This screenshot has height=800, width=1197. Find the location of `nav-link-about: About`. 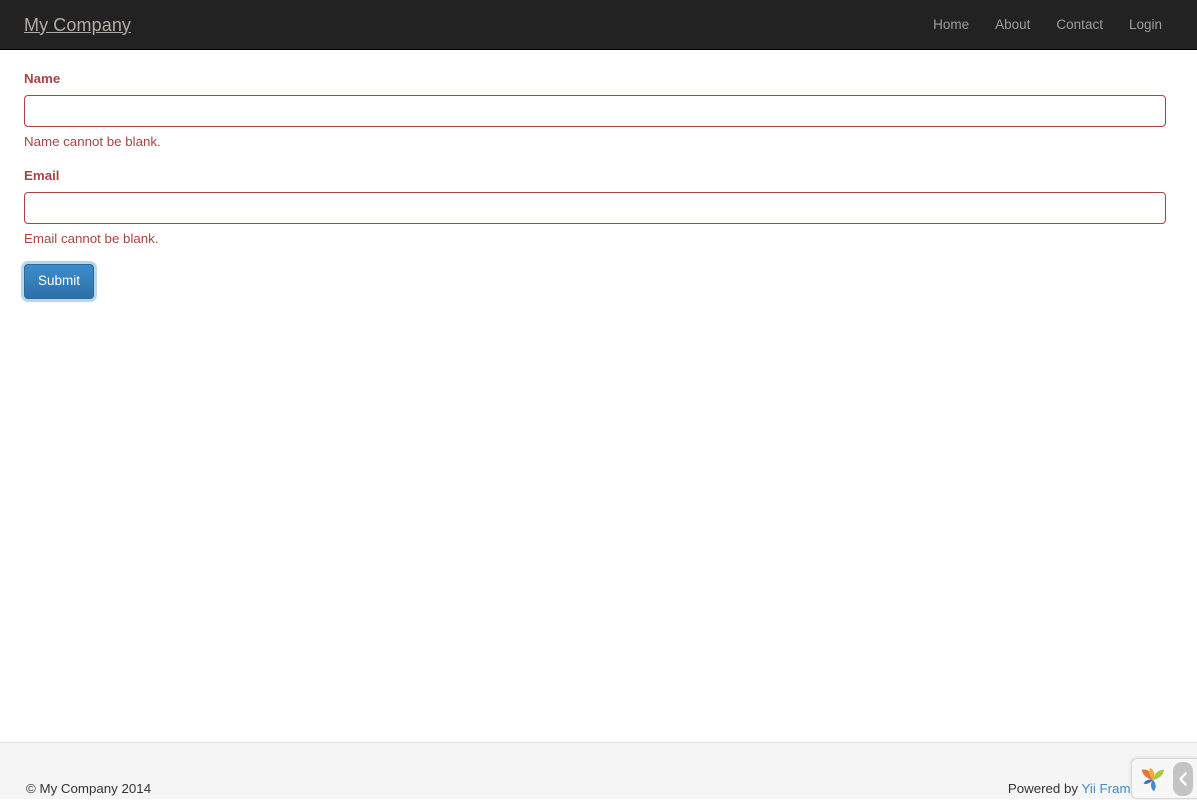

nav-link-about: About is located at coordinates (1012, 25).